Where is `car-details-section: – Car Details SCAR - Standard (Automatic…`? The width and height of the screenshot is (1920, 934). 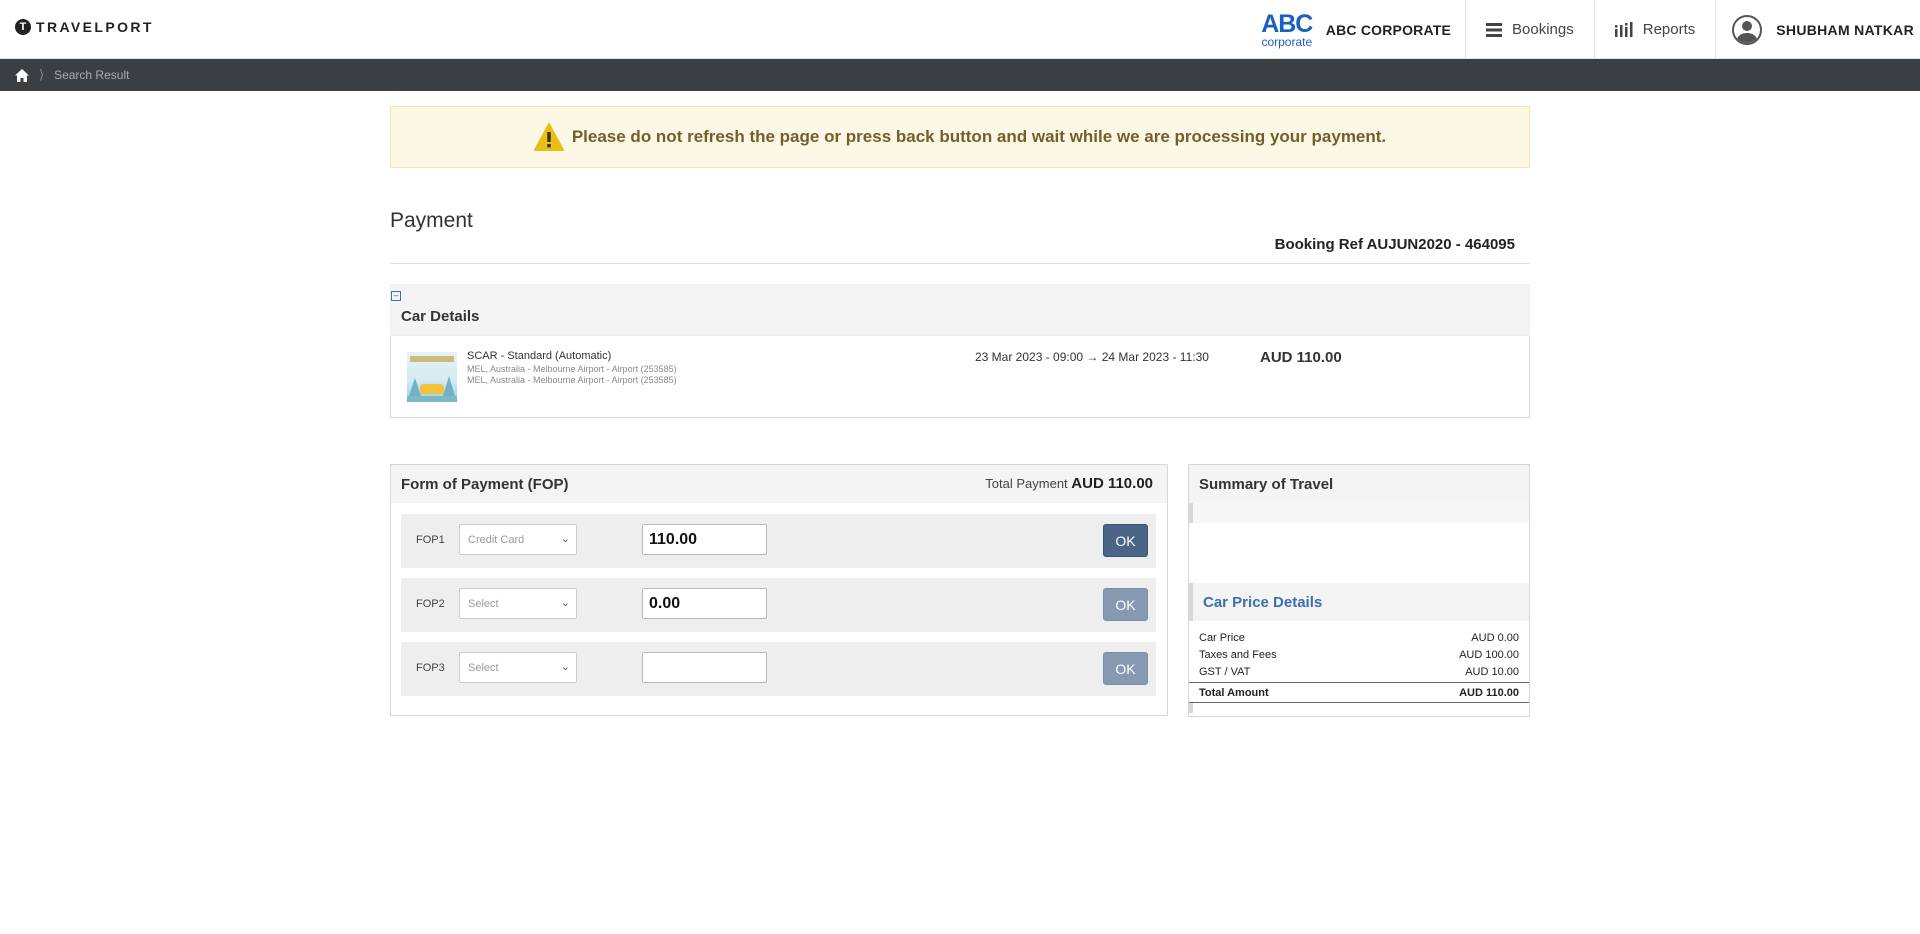
car-details-section: – Car Details SCAR - Standard (Automatic… is located at coordinates (960, 351).